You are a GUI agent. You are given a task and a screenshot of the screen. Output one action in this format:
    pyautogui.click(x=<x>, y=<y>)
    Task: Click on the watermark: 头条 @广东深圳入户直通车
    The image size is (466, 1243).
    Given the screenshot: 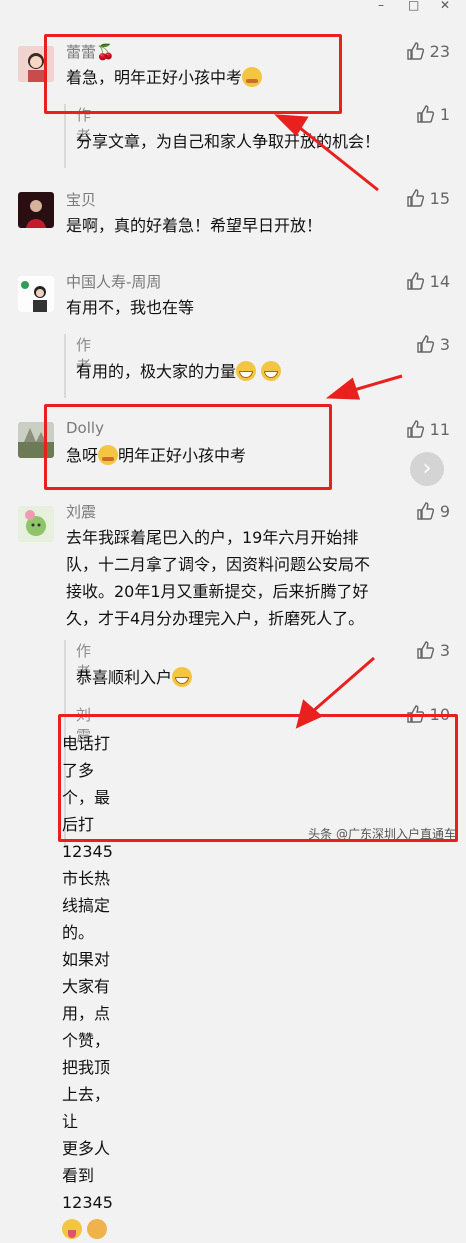 What is the action you would take?
    pyautogui.click(x=382, y=834)
    